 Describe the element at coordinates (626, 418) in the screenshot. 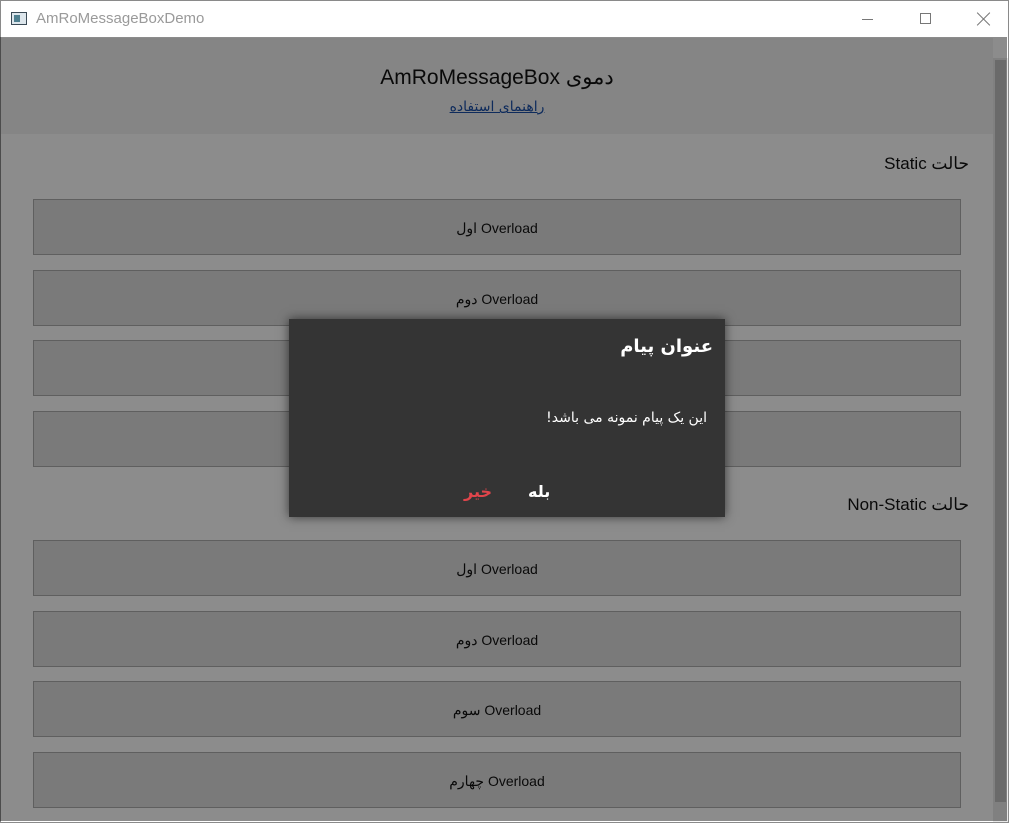

I see `dialog-message: این یک پیام نمونه می باشد!` at that location.